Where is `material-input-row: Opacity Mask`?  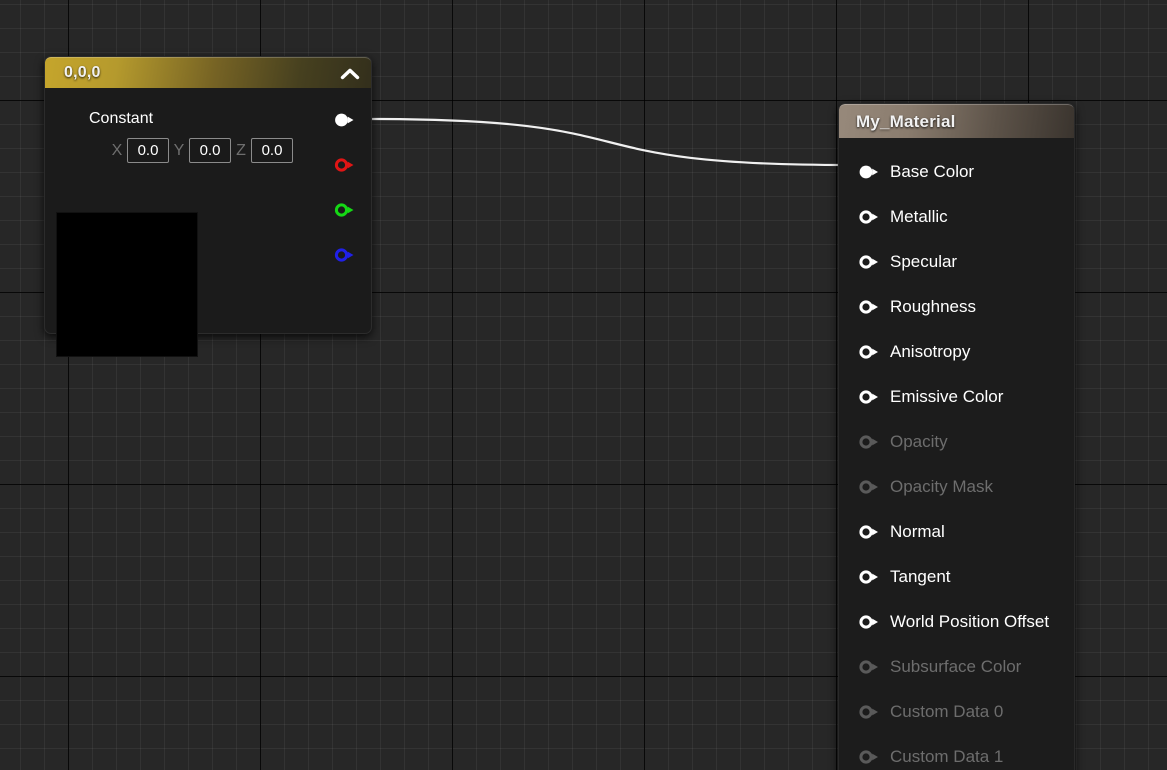 material-input-row: Opacity Mask is located at coordinates (956, 486).